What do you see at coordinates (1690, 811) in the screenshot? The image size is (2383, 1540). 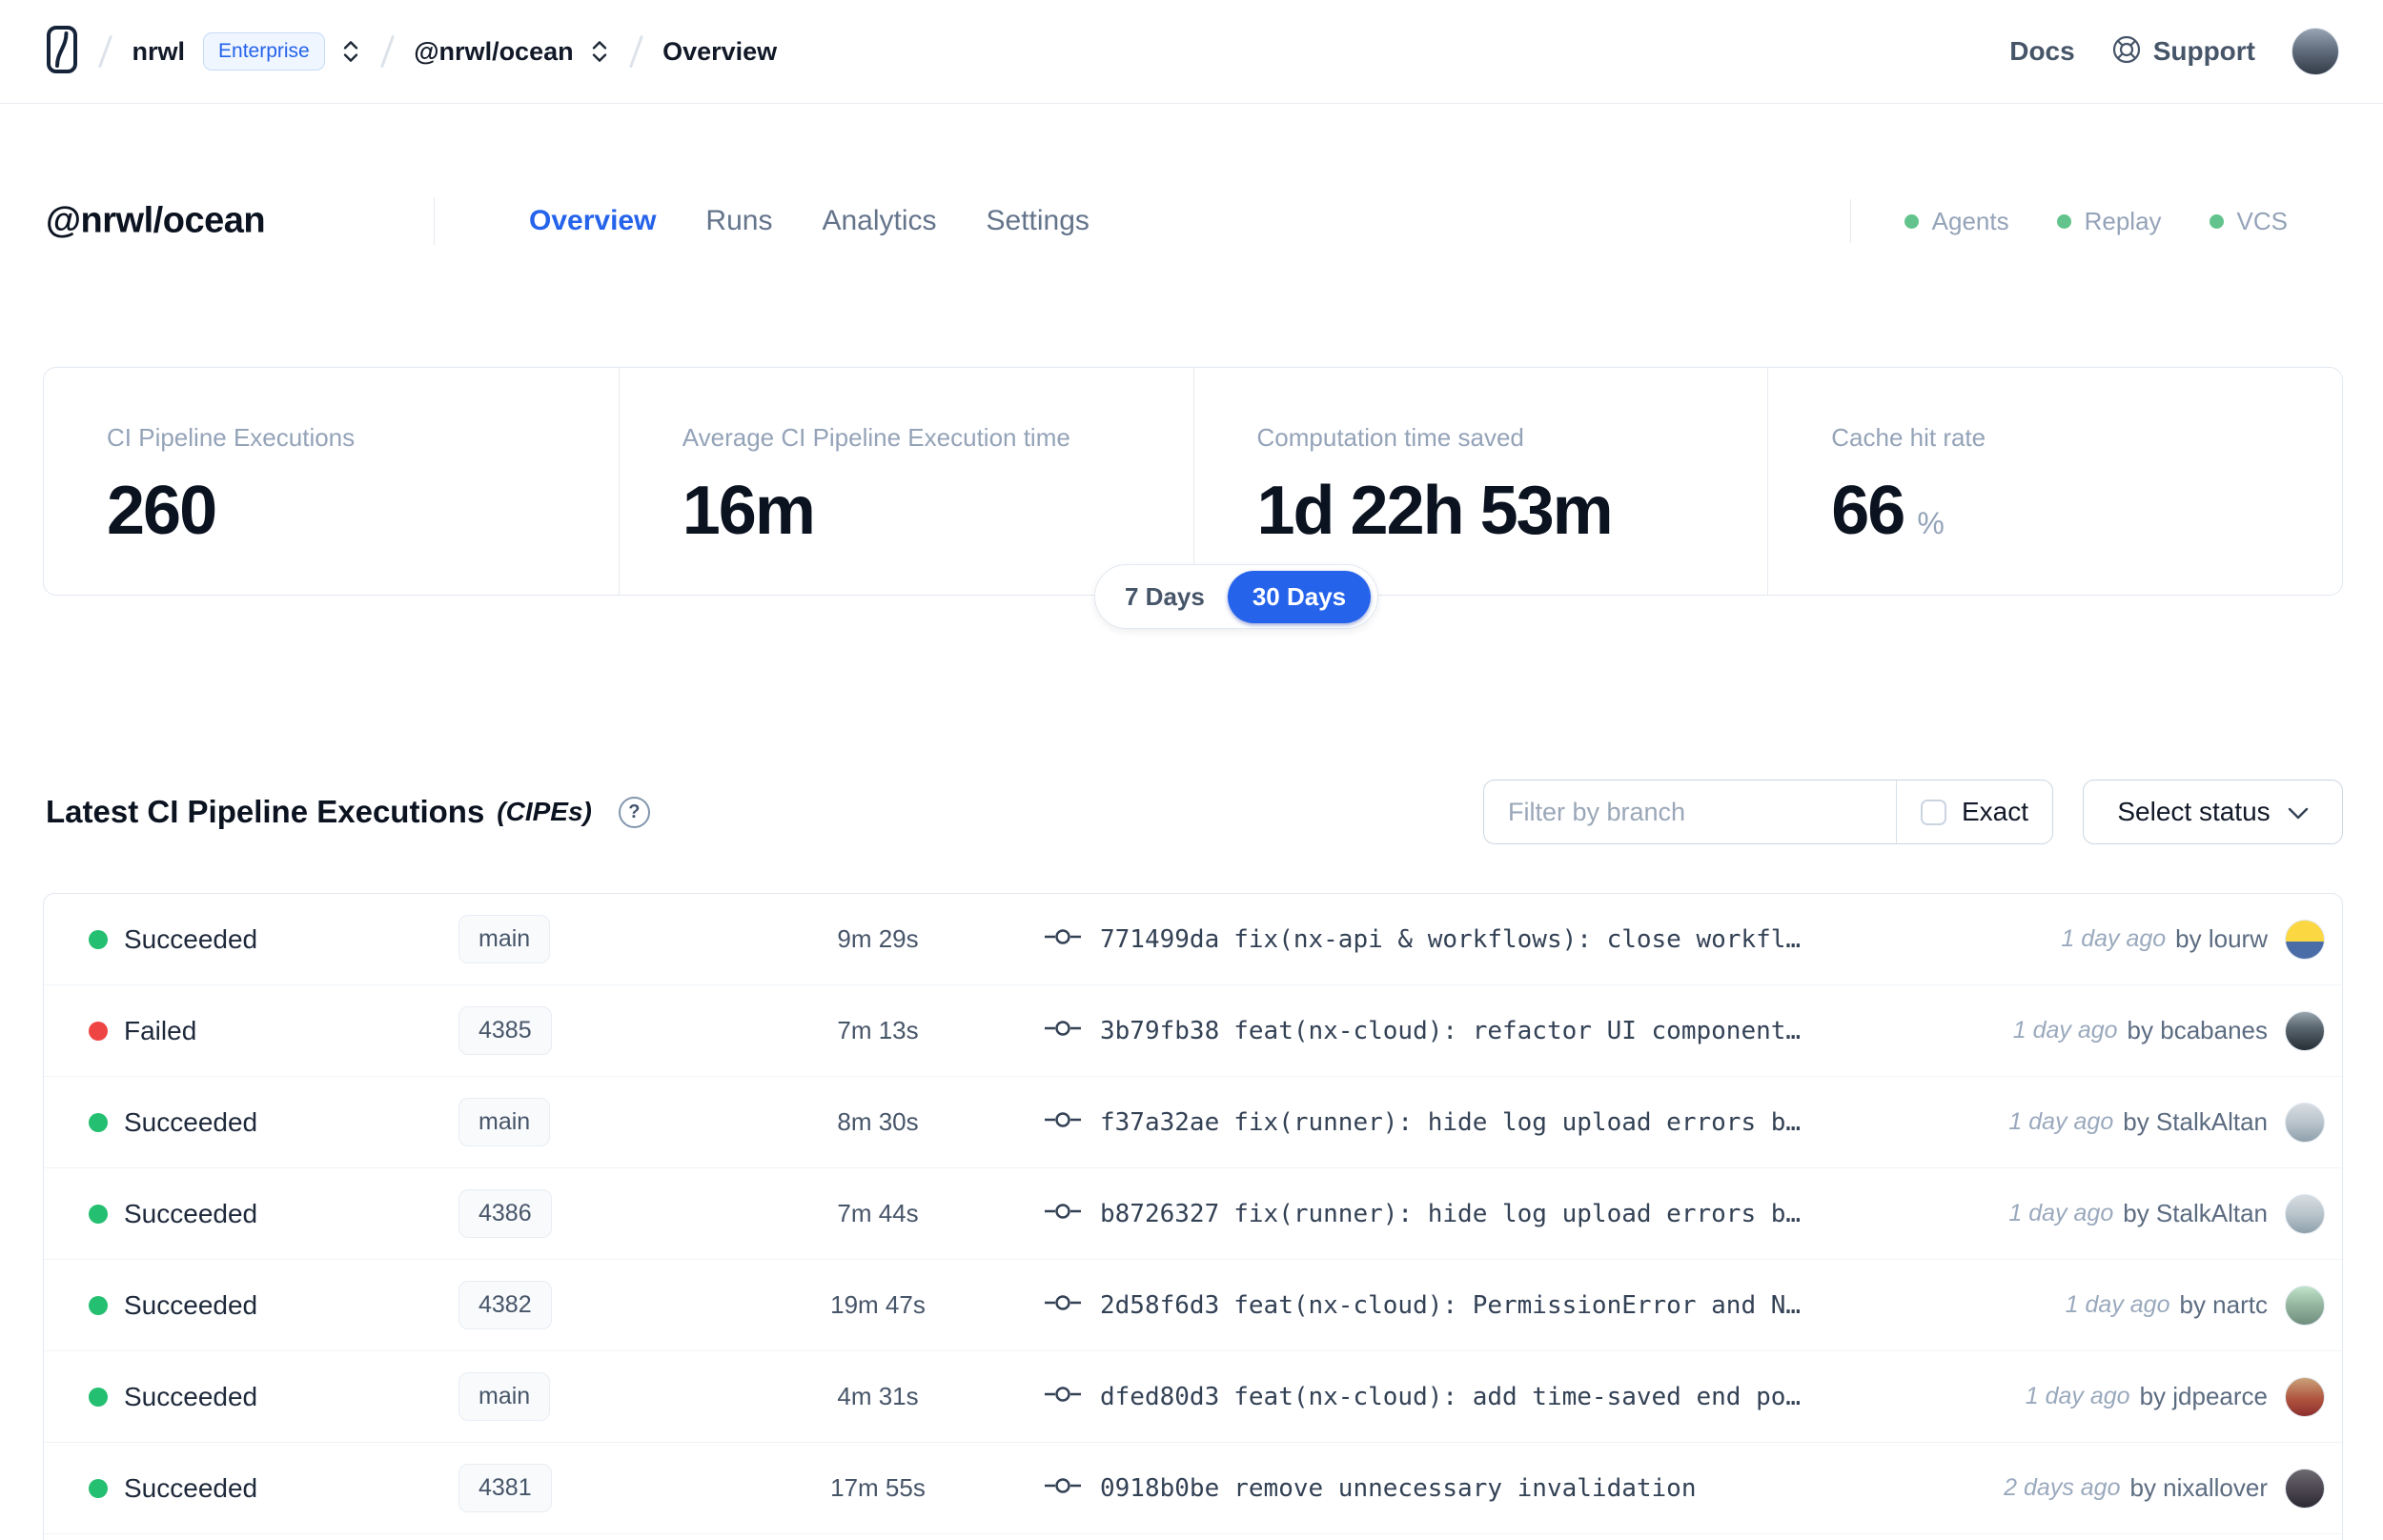 I see `branch-filter-input` at bounding box center [1690, 811].